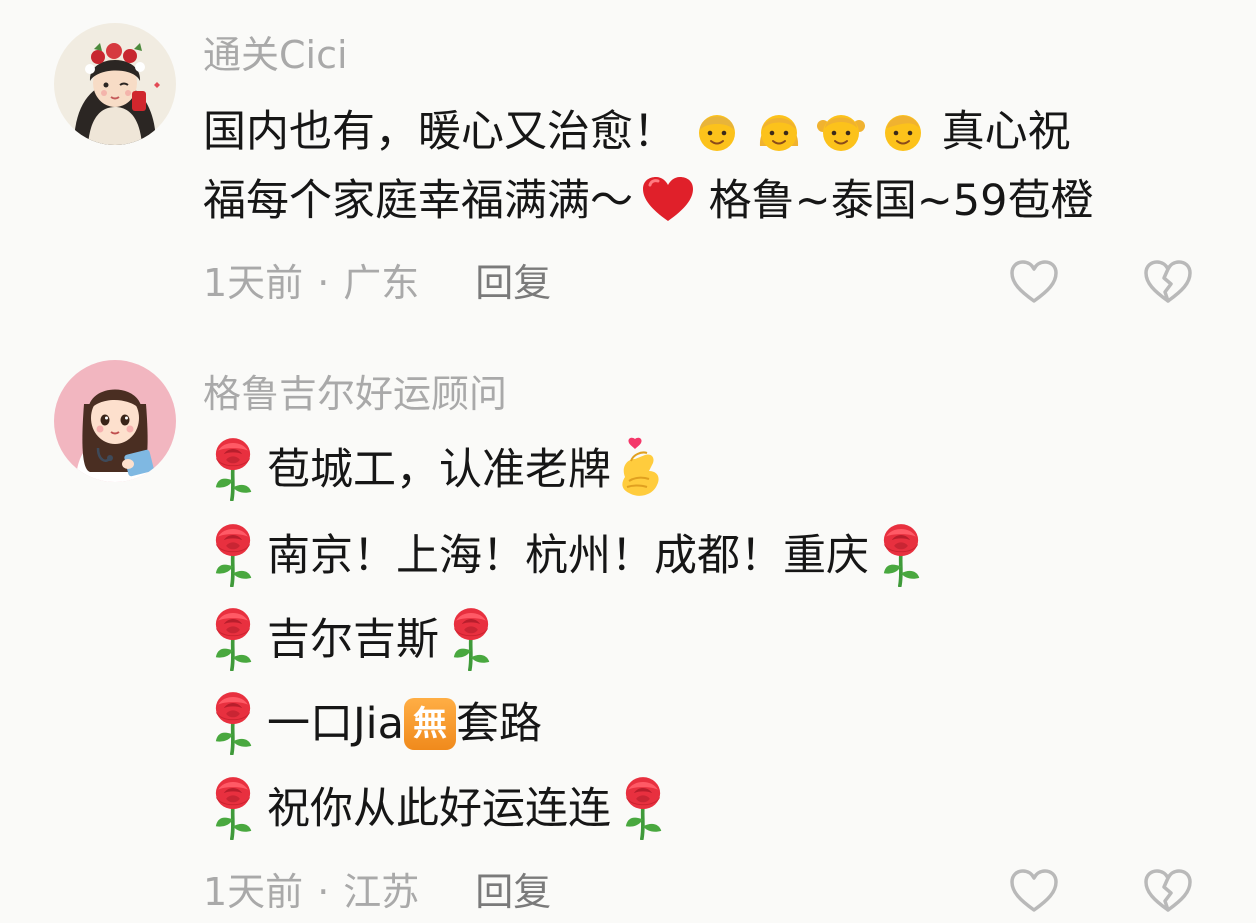  What do you see at coordinates (381, 283) in the screenshot?
I see `comment-location: 广东` at bounding box center [381, 283].